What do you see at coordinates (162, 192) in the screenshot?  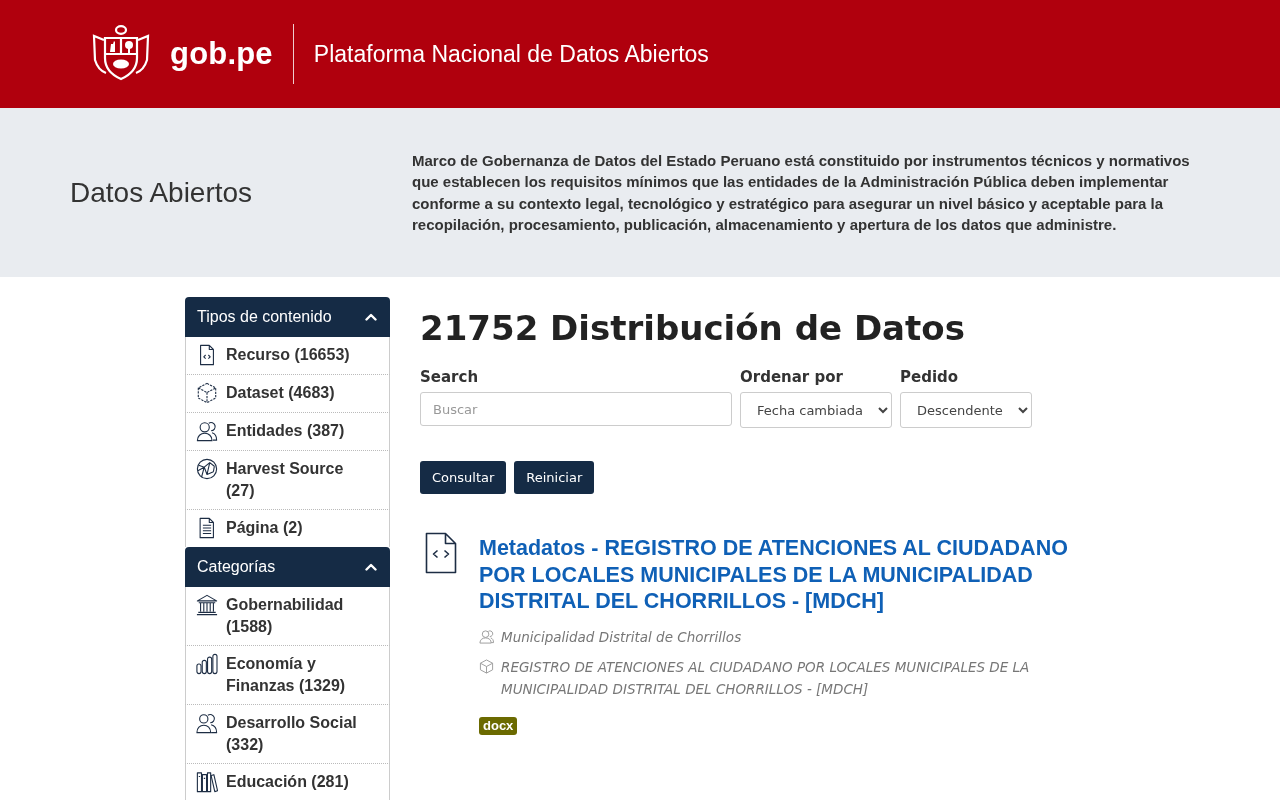 I see `banner-title: Datos Abiertos` at bounding box center [162, 192].